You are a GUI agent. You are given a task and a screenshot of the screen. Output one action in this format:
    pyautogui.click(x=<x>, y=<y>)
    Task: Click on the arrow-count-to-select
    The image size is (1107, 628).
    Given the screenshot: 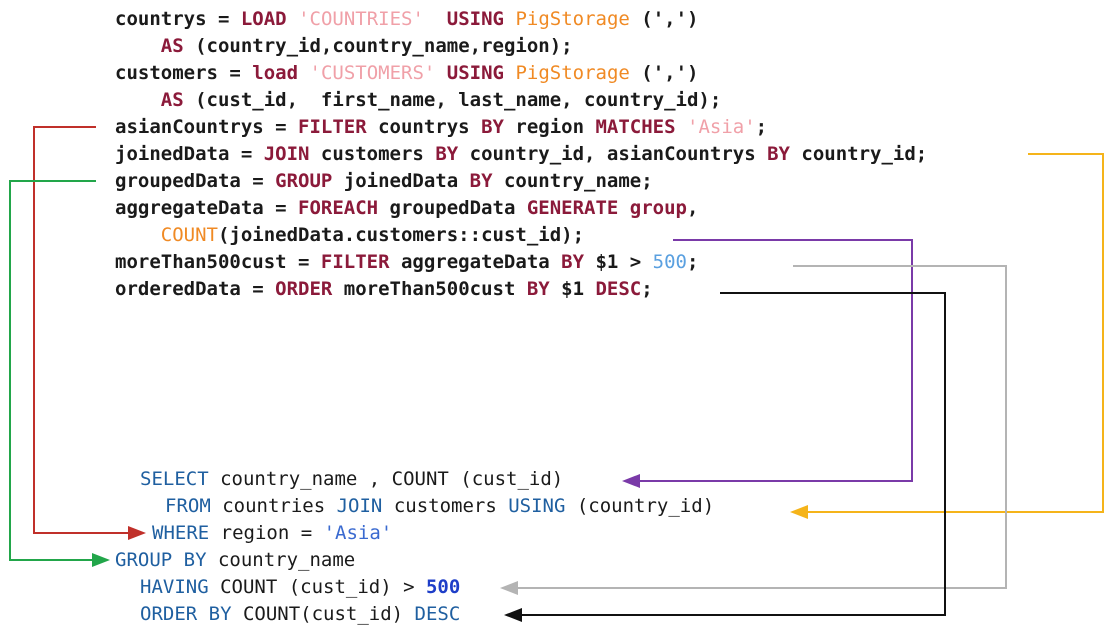 What is the action you would take?
    pyautogui.click(x=767, y=363)
    